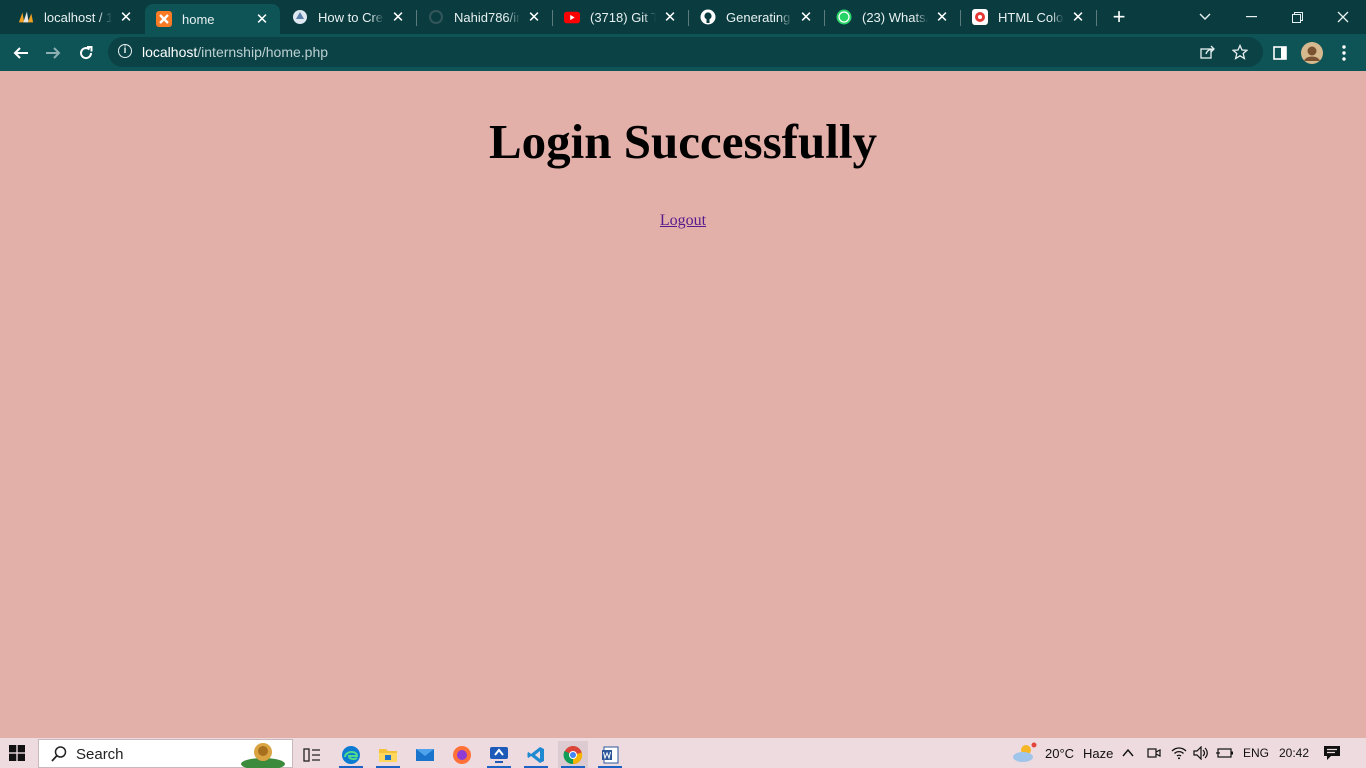 This screenshot has width=1366, height=768. I want to click on tab-title: home, so click(198, 19).